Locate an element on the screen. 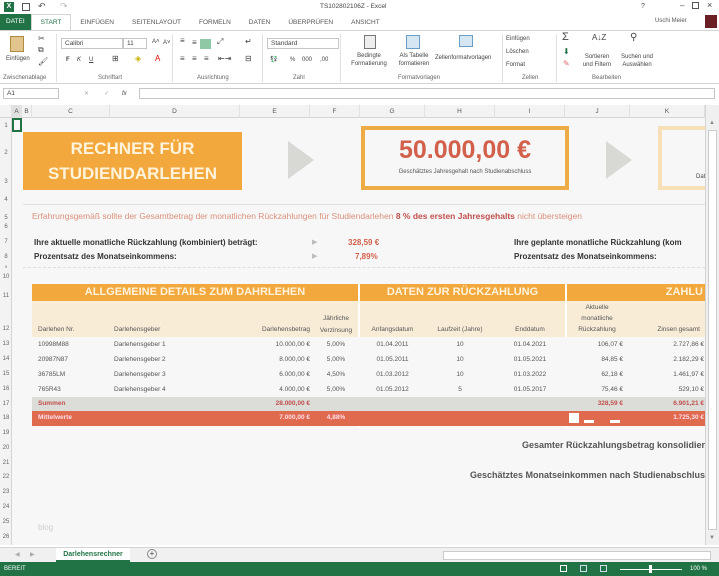  column-header: E is located at coordinates (275, 111).